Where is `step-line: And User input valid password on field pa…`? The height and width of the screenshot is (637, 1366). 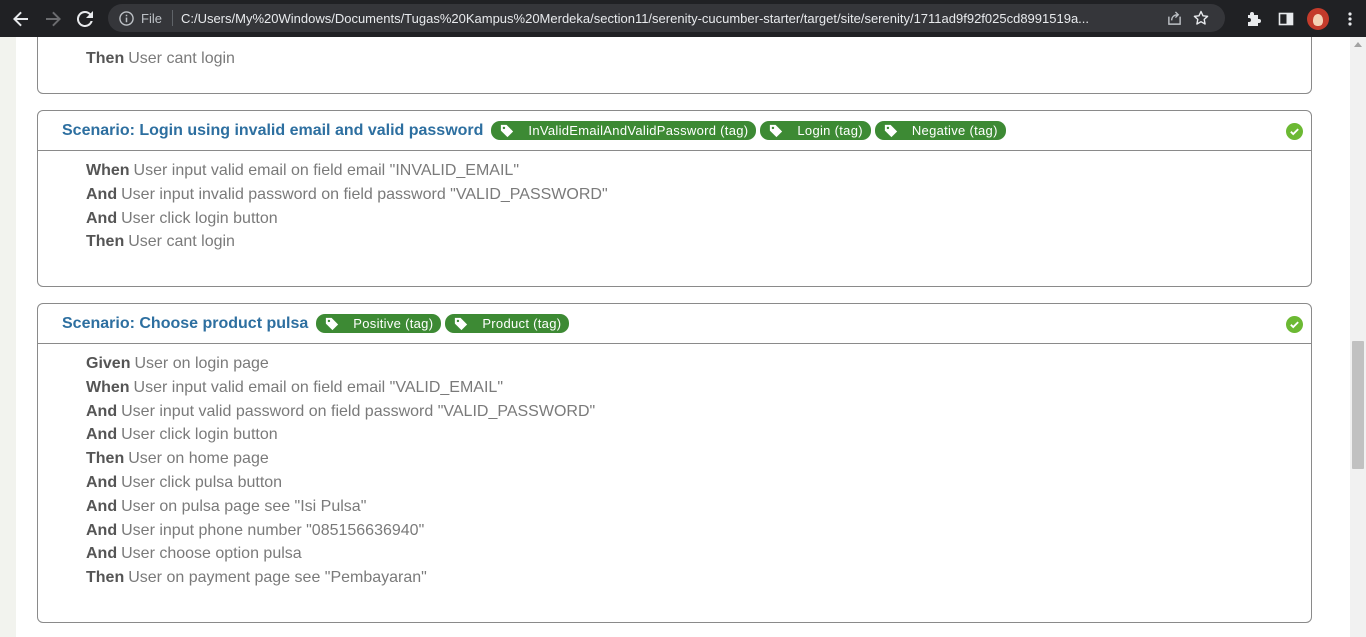 step-line: And User input valid password on field pa… is located at coordinates (698, 412).